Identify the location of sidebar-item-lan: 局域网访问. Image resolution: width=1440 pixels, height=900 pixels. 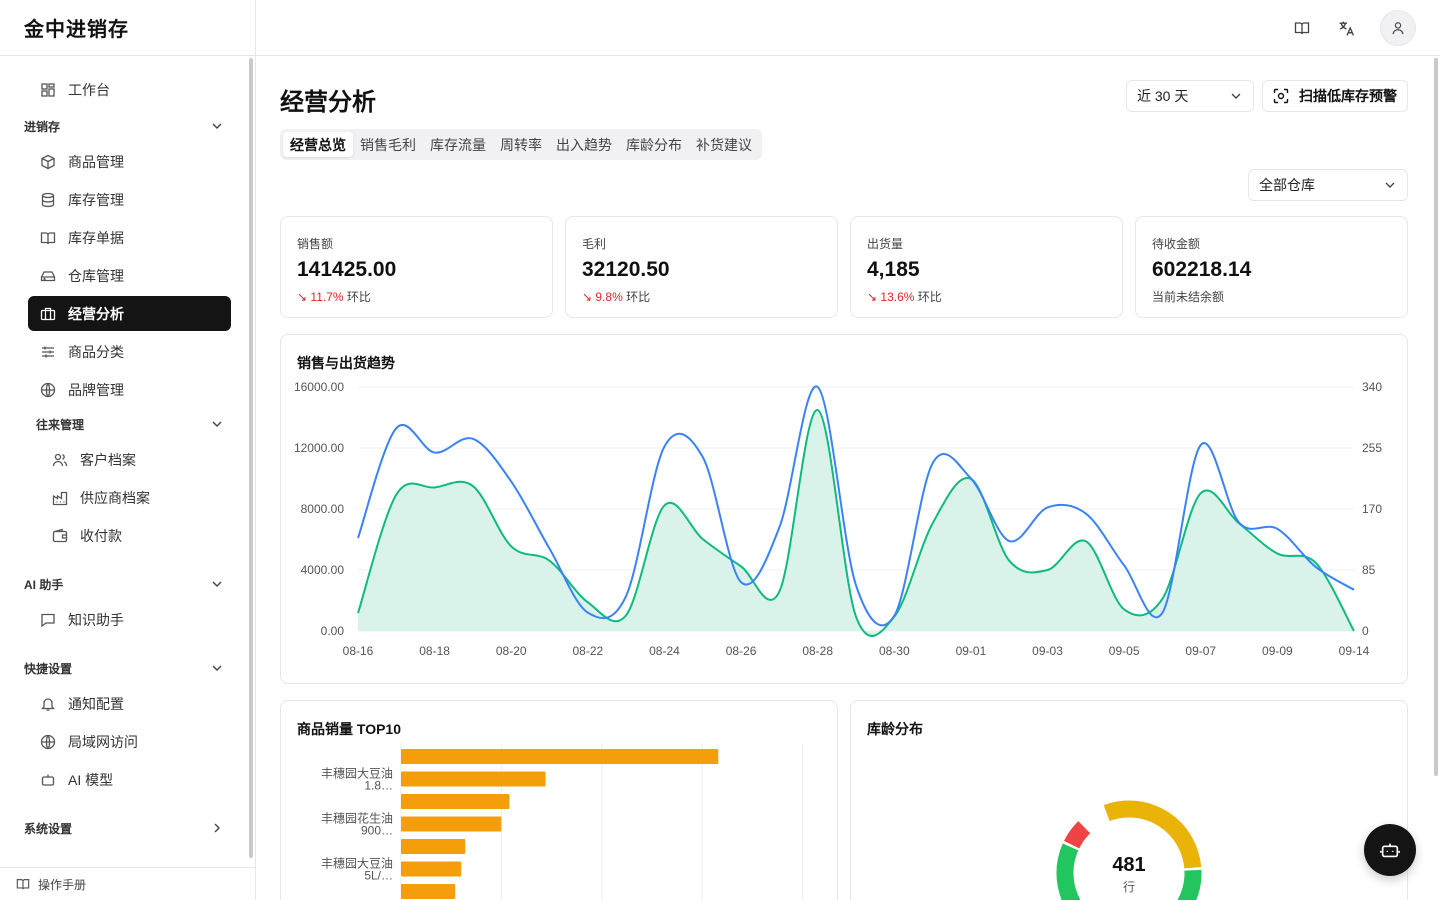
(129, 741).